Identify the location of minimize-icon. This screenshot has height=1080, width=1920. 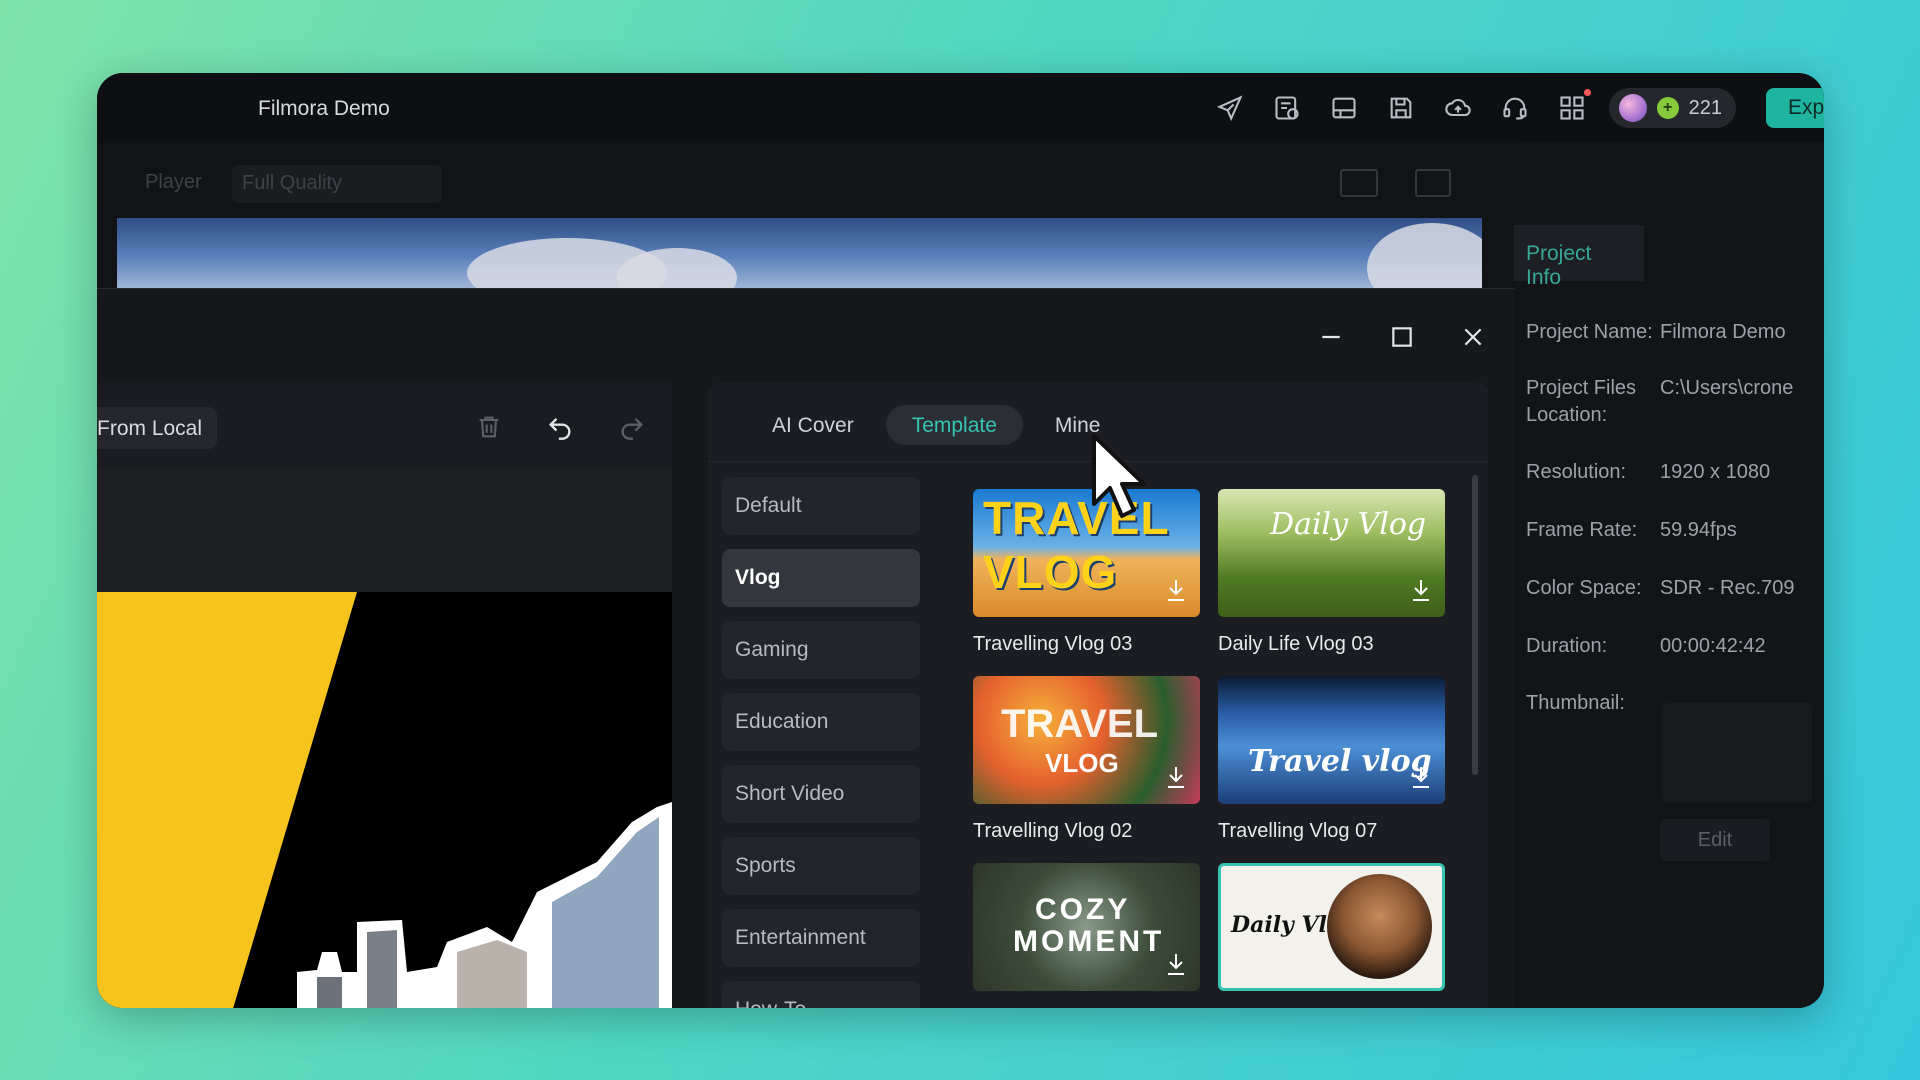
(1331, 337).